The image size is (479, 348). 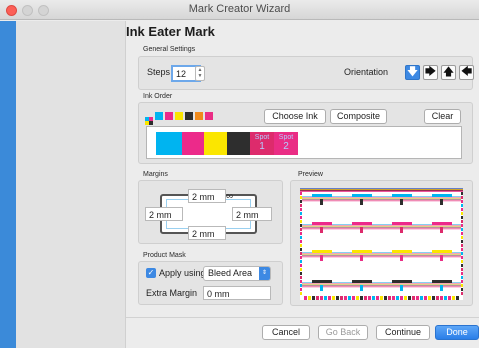 I want to click on orientation-right-button: 🡆, so click(x=430, y=72).